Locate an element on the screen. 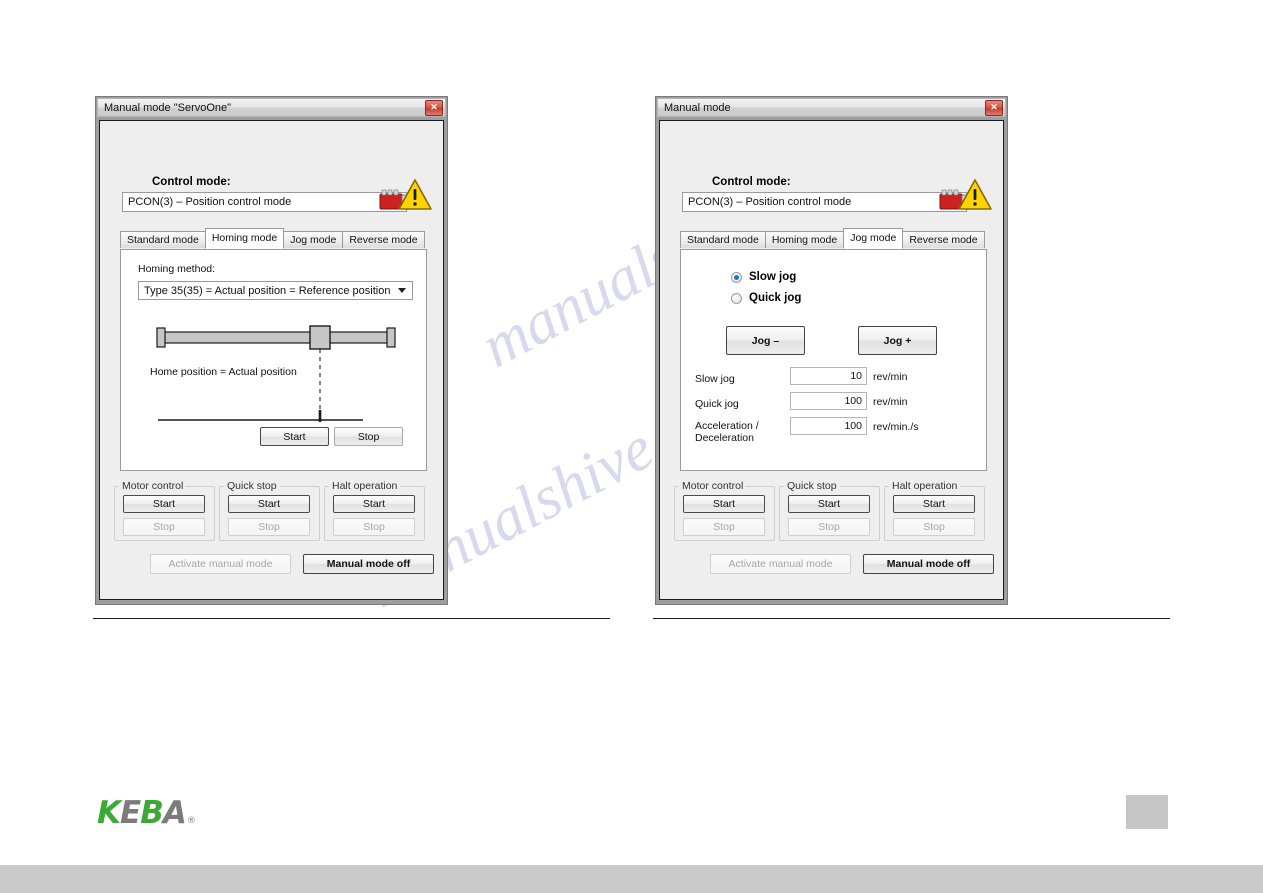  quick-jog-field-label: Quick jog is located at coordinates (717, 404).